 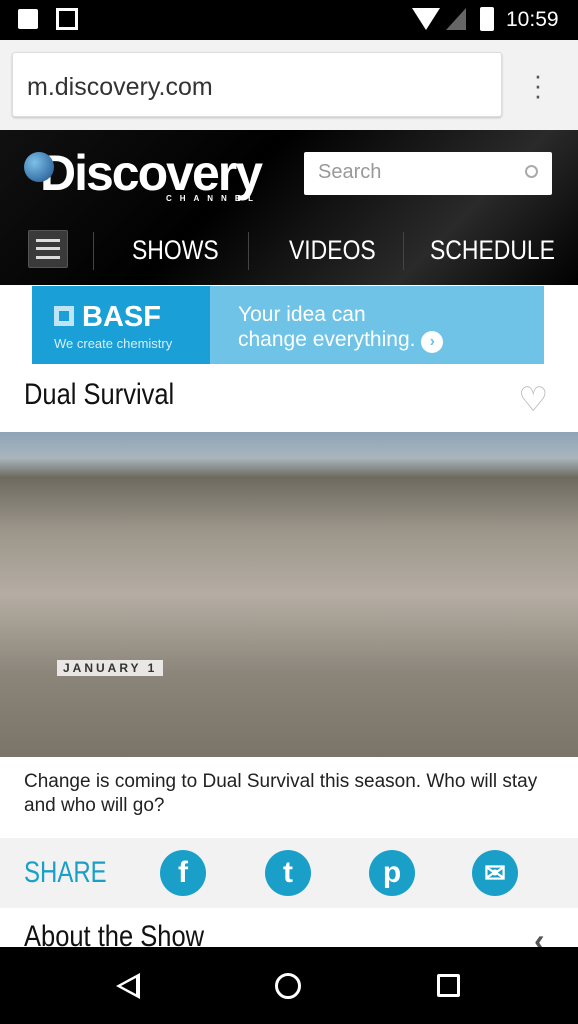 What do you see at coordinates (377, 325) in the screenshot?
I see `ad-message-panel: Your idea can change everything. ›` at bounding box center [377, 325].